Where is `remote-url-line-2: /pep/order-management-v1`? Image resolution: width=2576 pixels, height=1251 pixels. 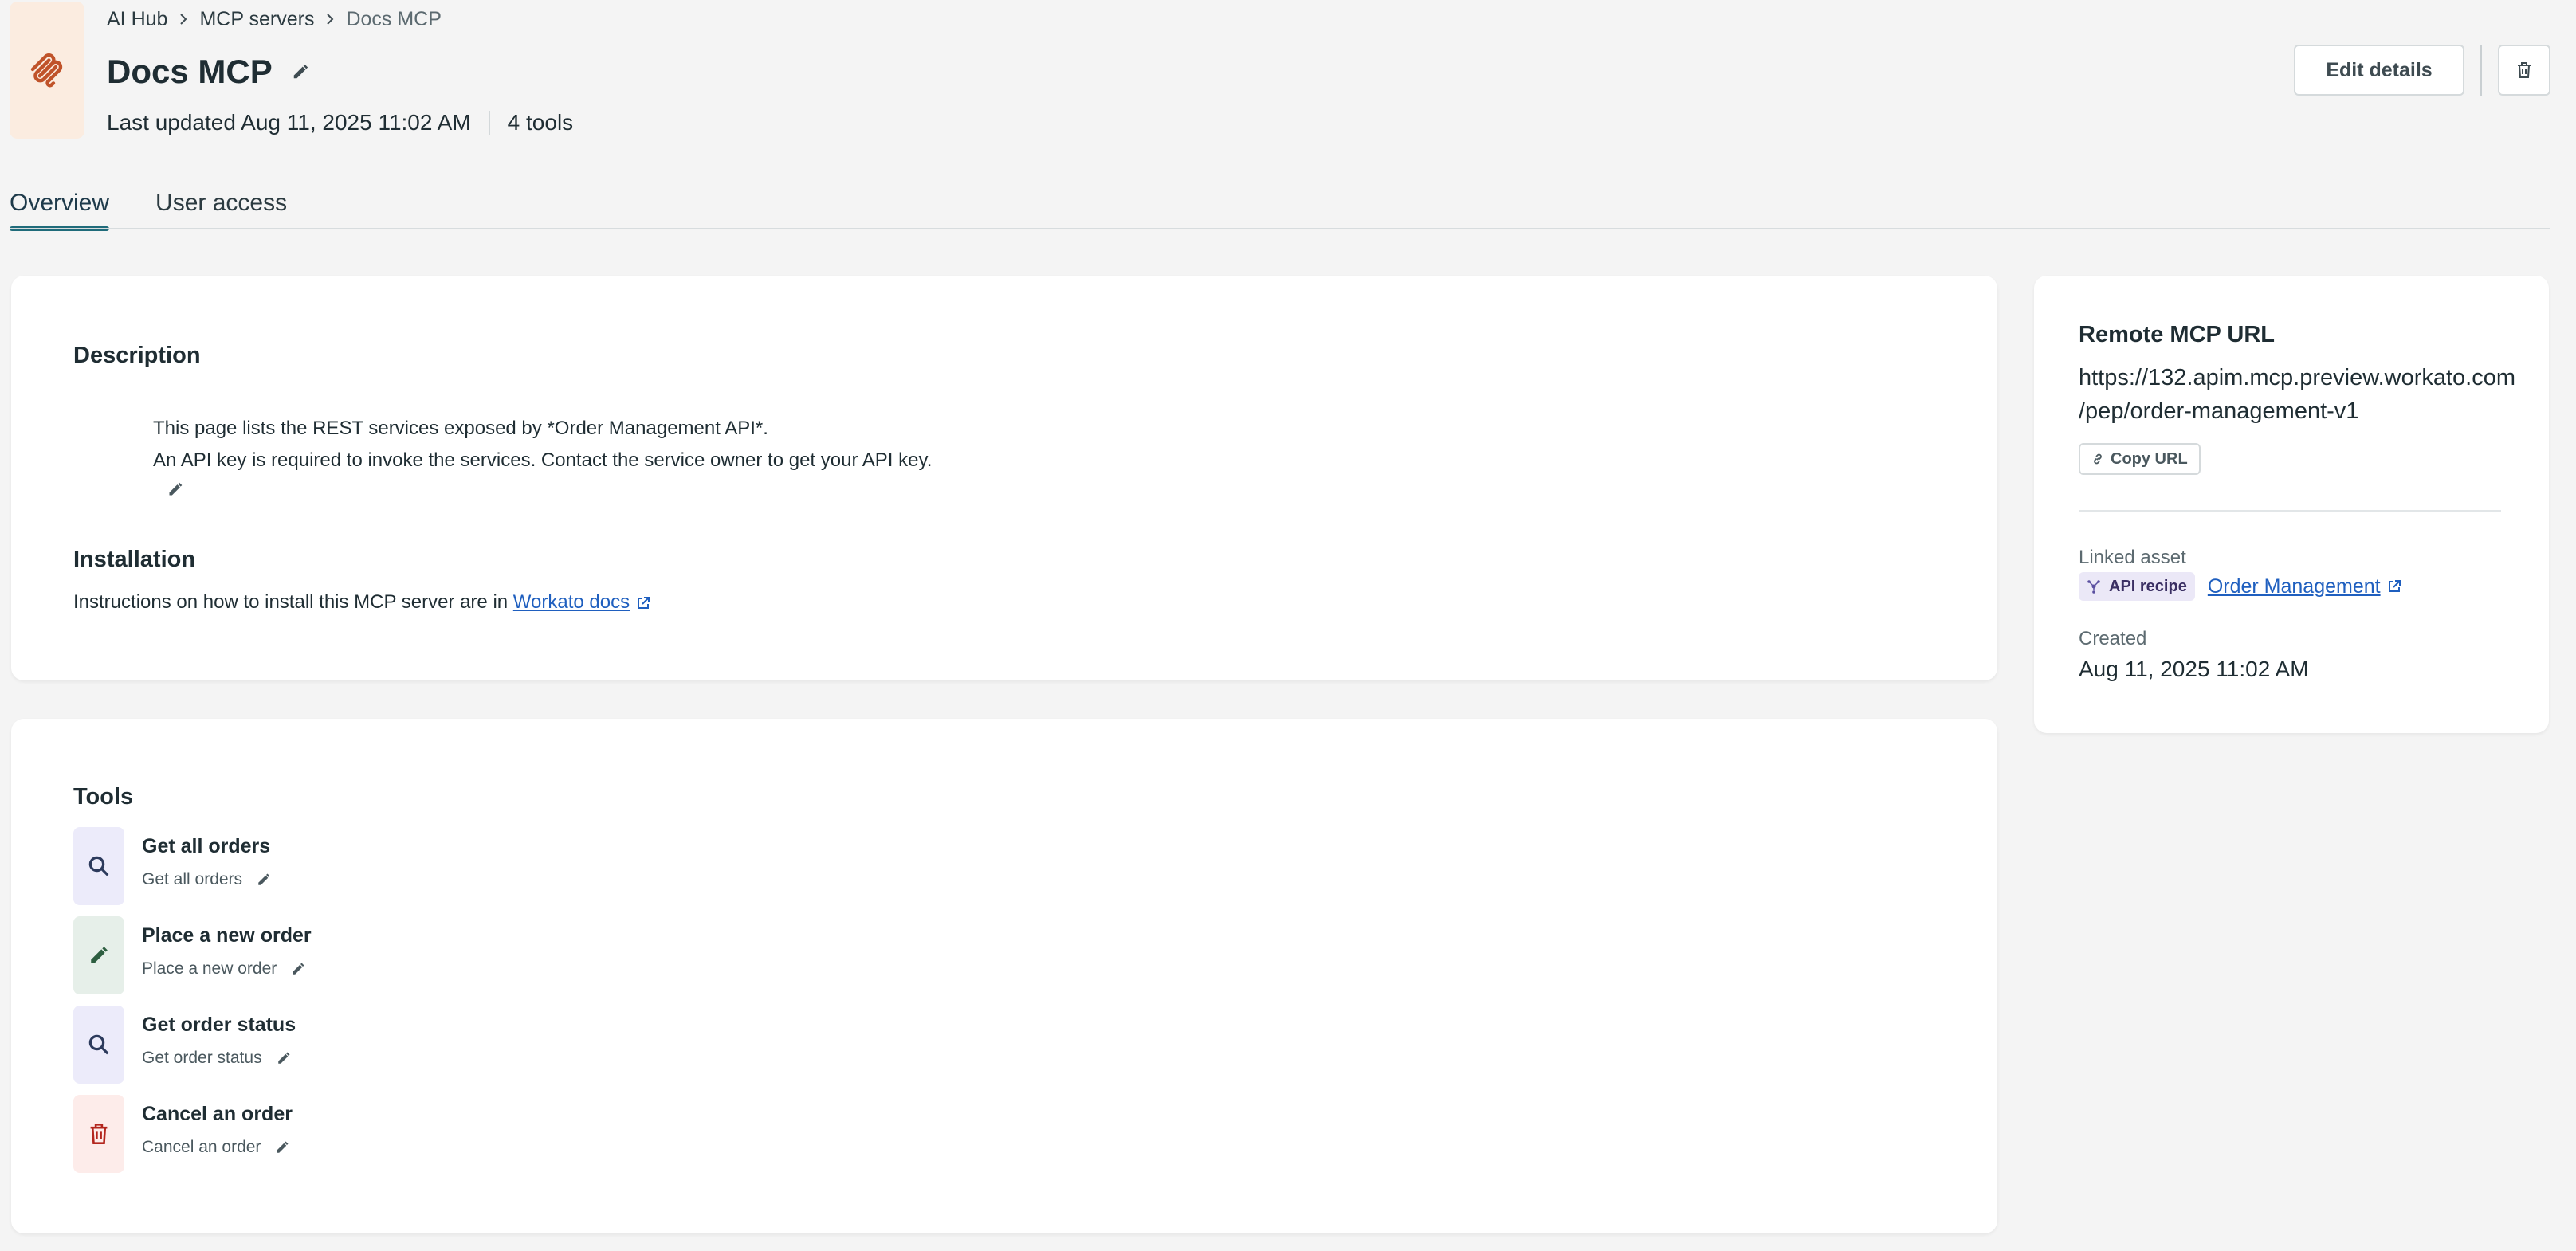 remote-url-line-2: /pep/order-management-v1 is located at coordinates (2219, 411).